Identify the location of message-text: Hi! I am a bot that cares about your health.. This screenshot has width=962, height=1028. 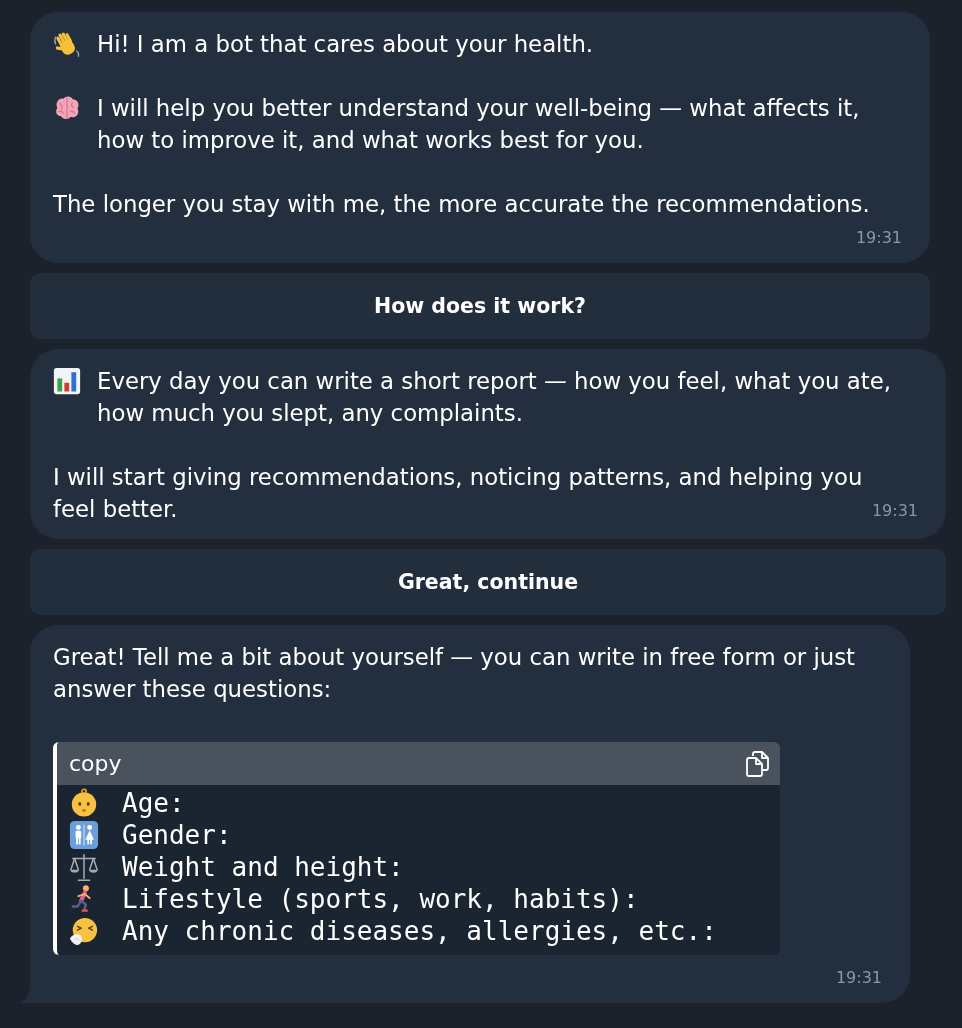
(345, 44).